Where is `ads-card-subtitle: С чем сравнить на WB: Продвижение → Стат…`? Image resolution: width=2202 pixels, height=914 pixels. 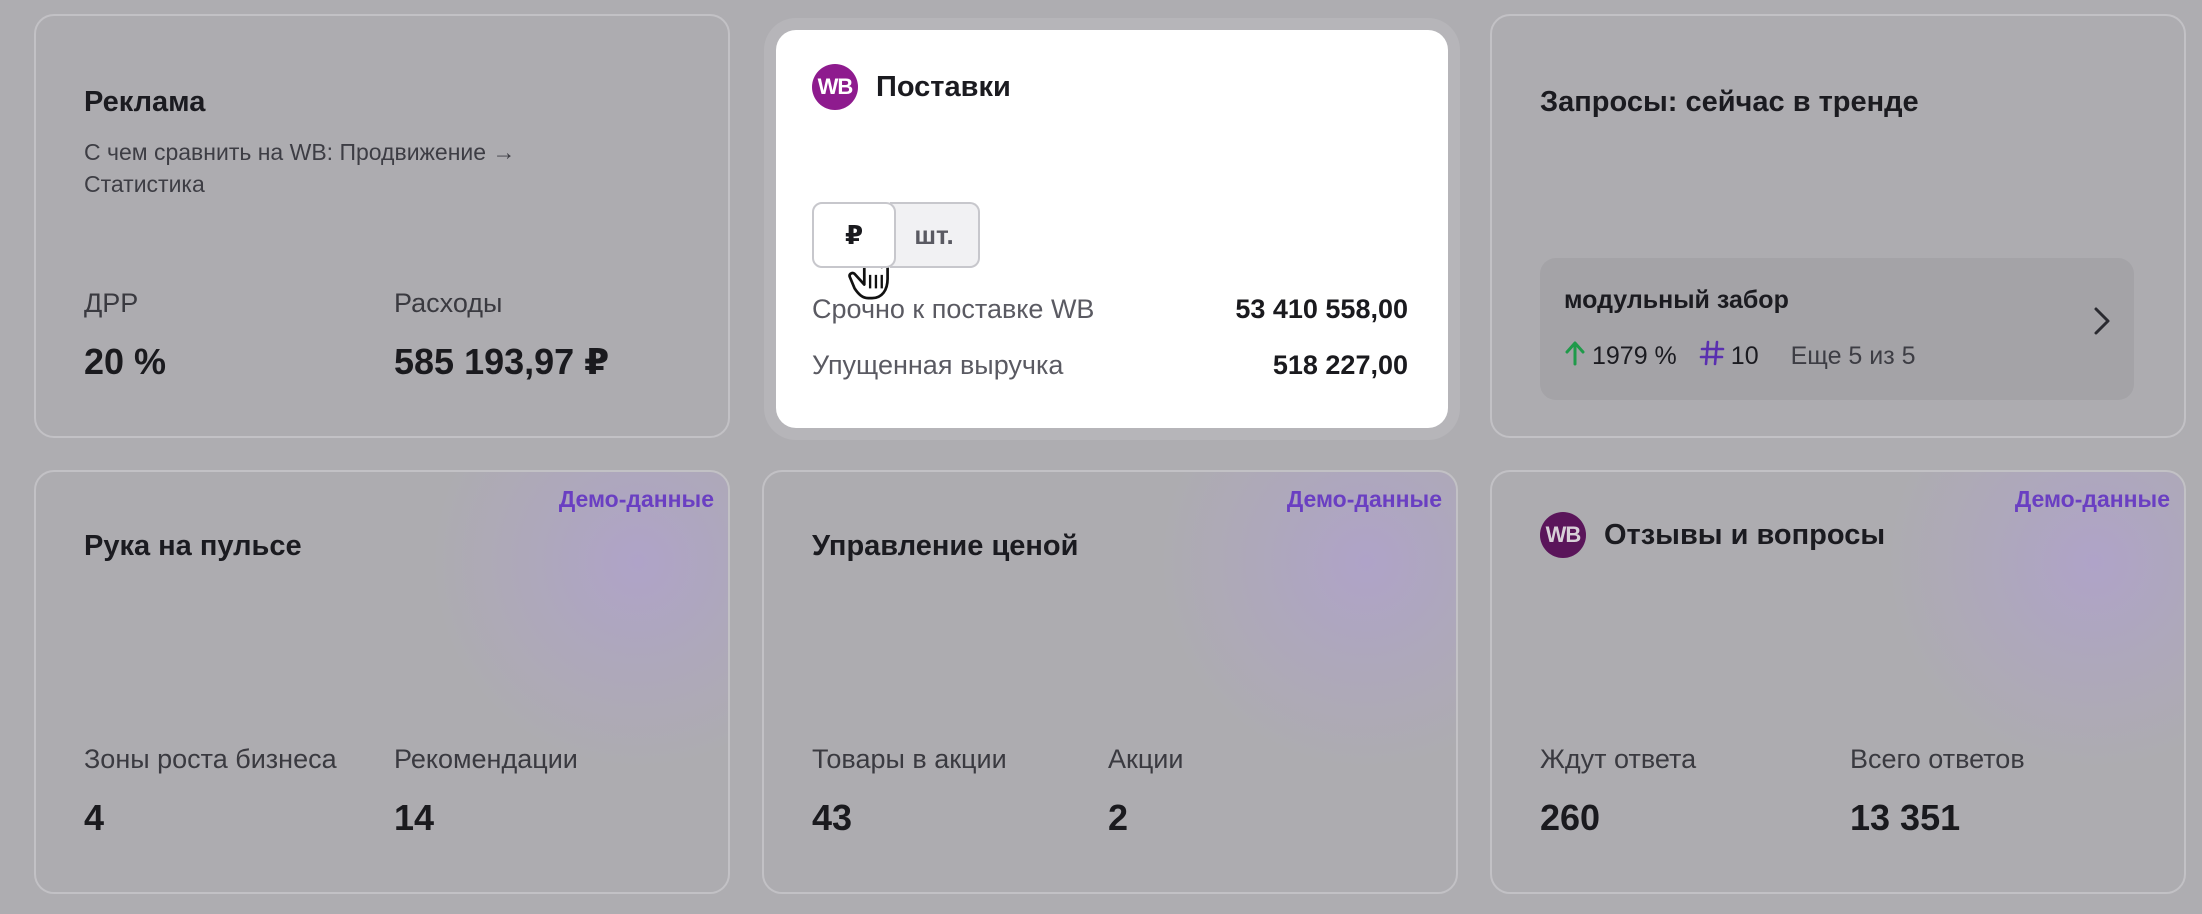 ads-card-subtitle: С чем сравнить на WB: Продвижение → Стат… is located at coordinates (300, 168).